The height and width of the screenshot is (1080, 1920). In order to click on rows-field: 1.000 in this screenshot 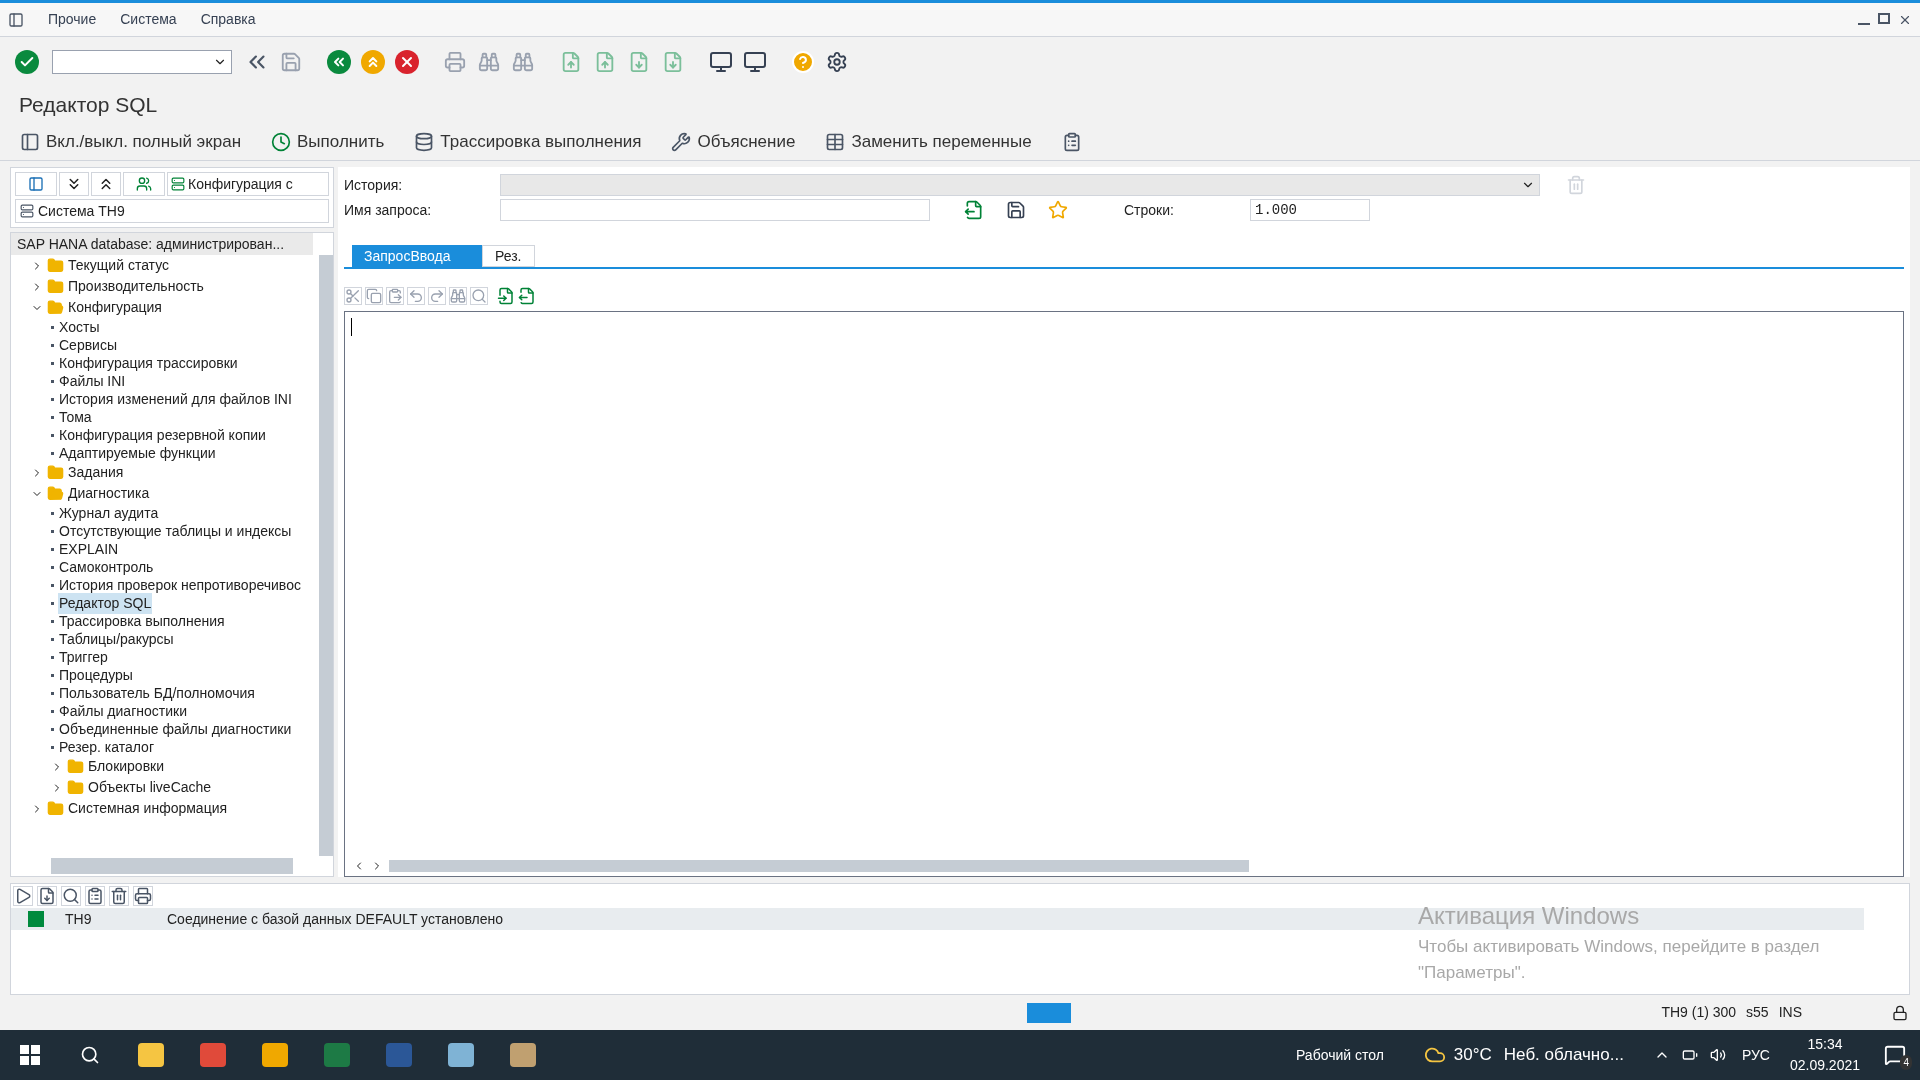, I will do `click(1310, 210)`.